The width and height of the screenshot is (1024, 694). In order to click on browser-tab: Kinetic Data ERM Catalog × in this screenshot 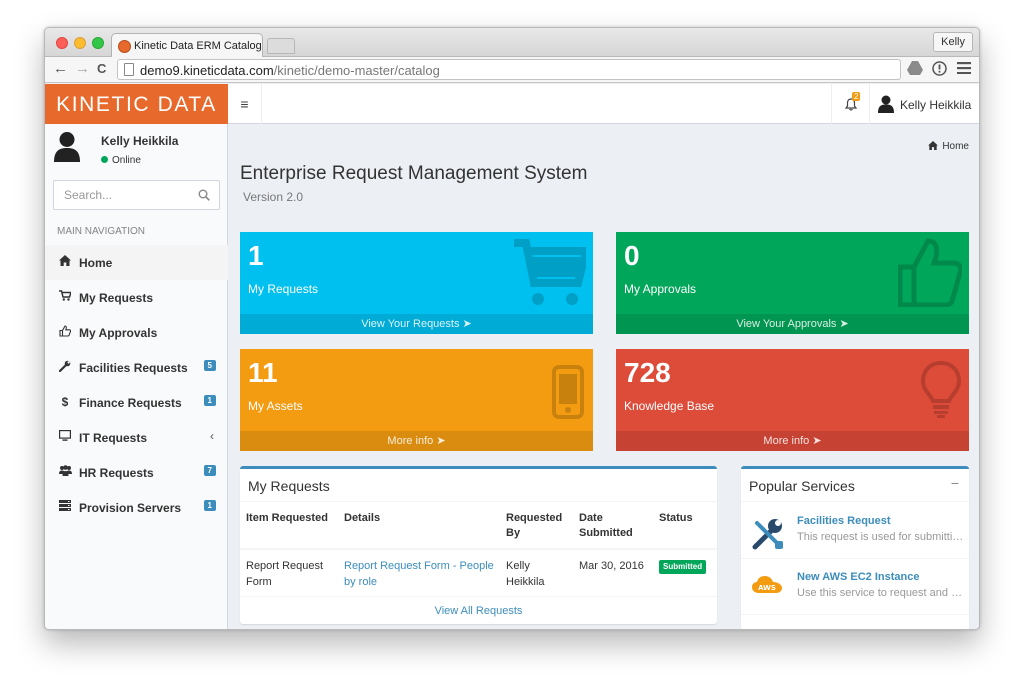, I will do `click(197, 45)`.